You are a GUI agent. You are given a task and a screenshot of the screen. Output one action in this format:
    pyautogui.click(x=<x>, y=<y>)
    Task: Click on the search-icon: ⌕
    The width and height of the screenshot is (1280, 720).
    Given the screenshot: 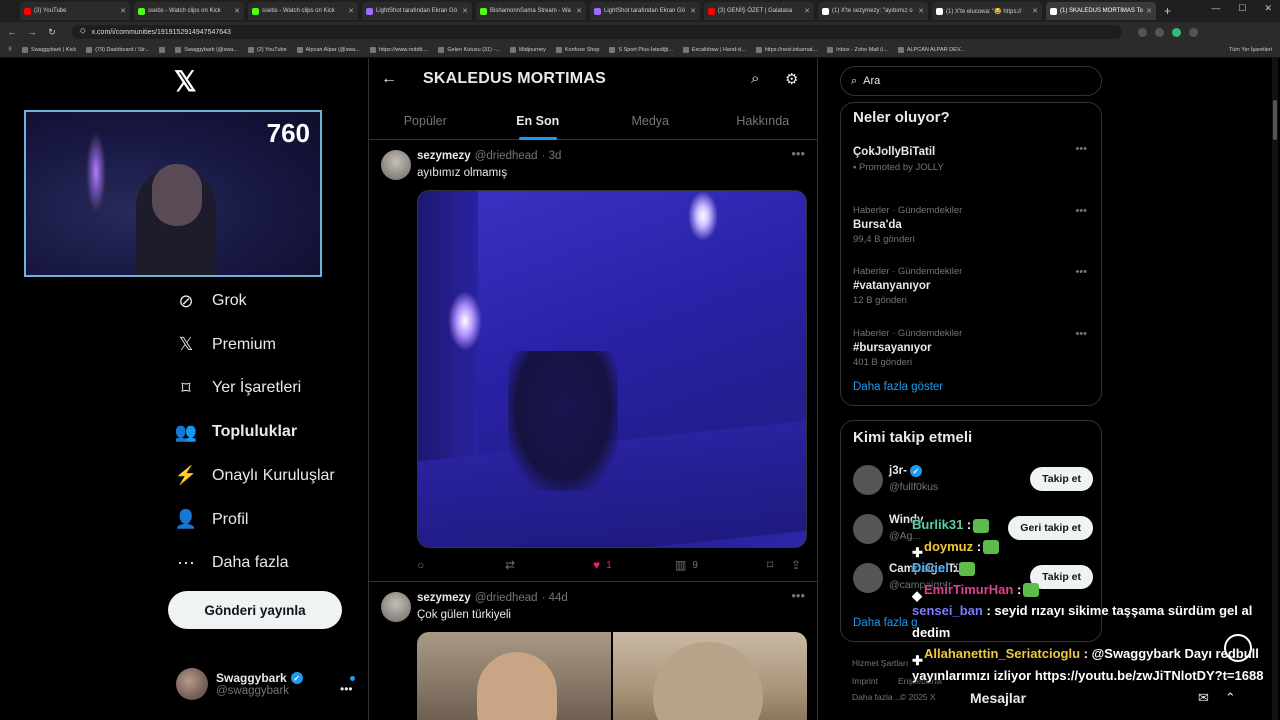 What is the action you would take?
    pyautogui.click(x=755, y=78)
    